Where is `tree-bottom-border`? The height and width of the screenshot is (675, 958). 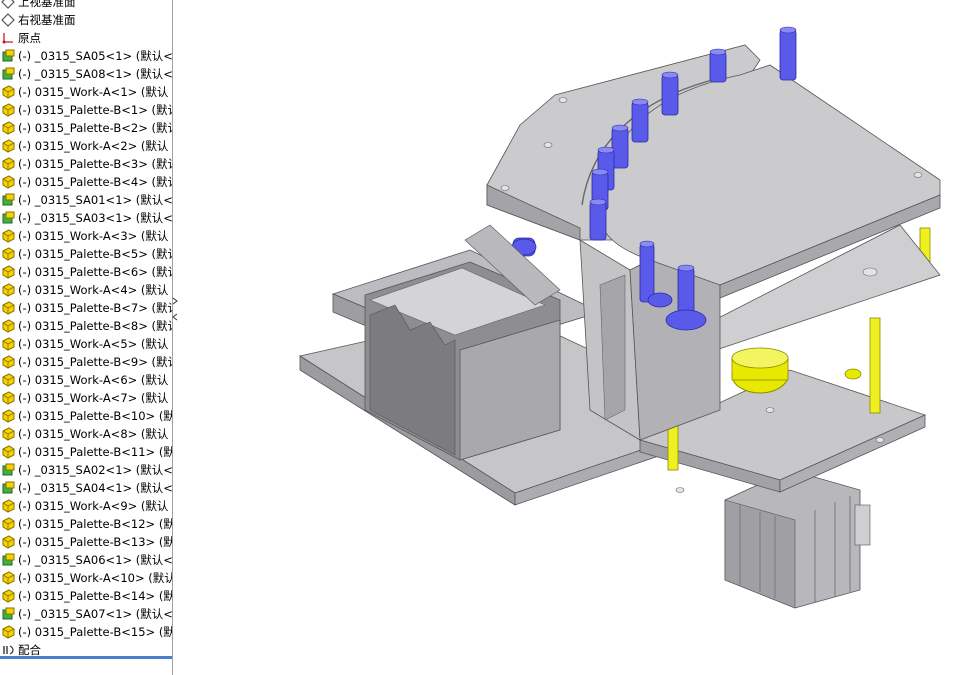 tree-bottom-border is located at coordinates (86, 657).